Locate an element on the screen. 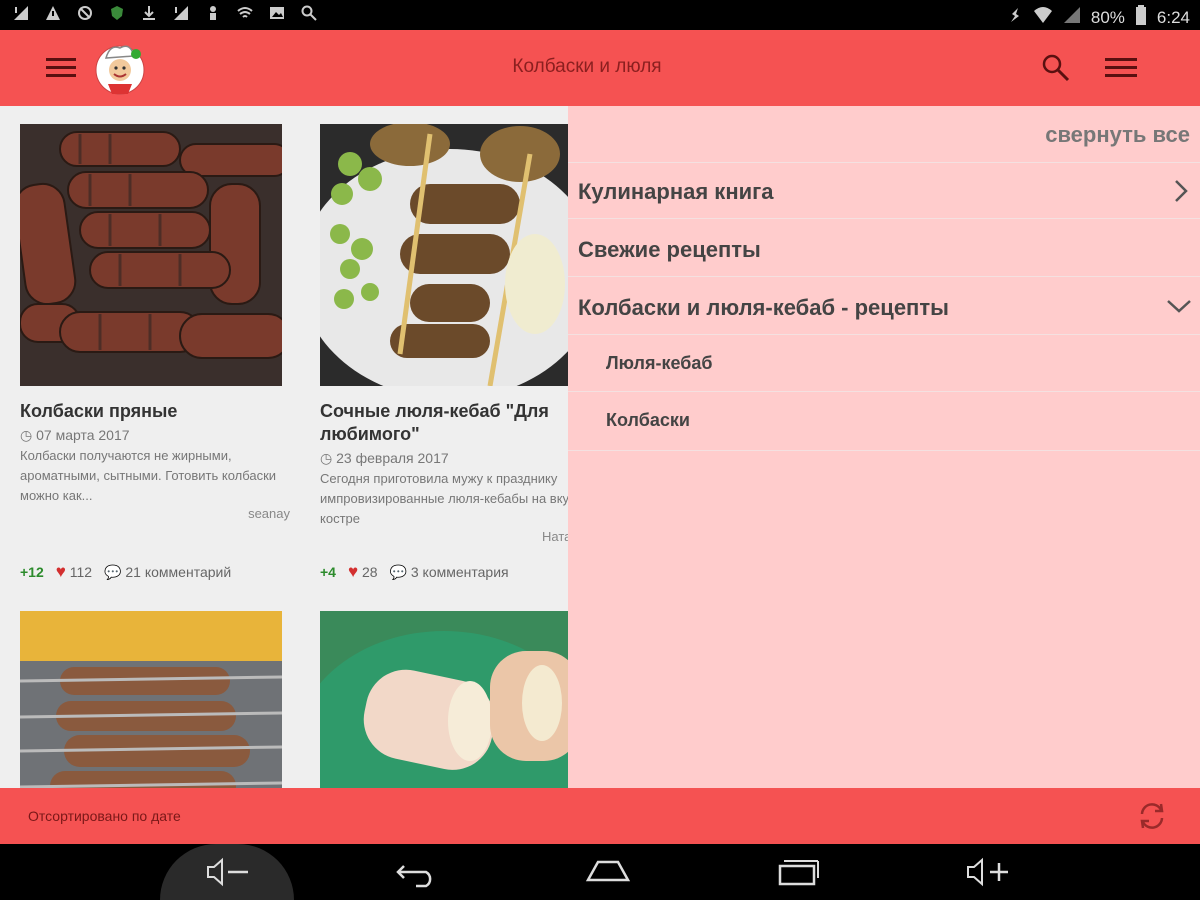 The image size is (1200, 900). figure-icon is located at coordinates (213, 13).